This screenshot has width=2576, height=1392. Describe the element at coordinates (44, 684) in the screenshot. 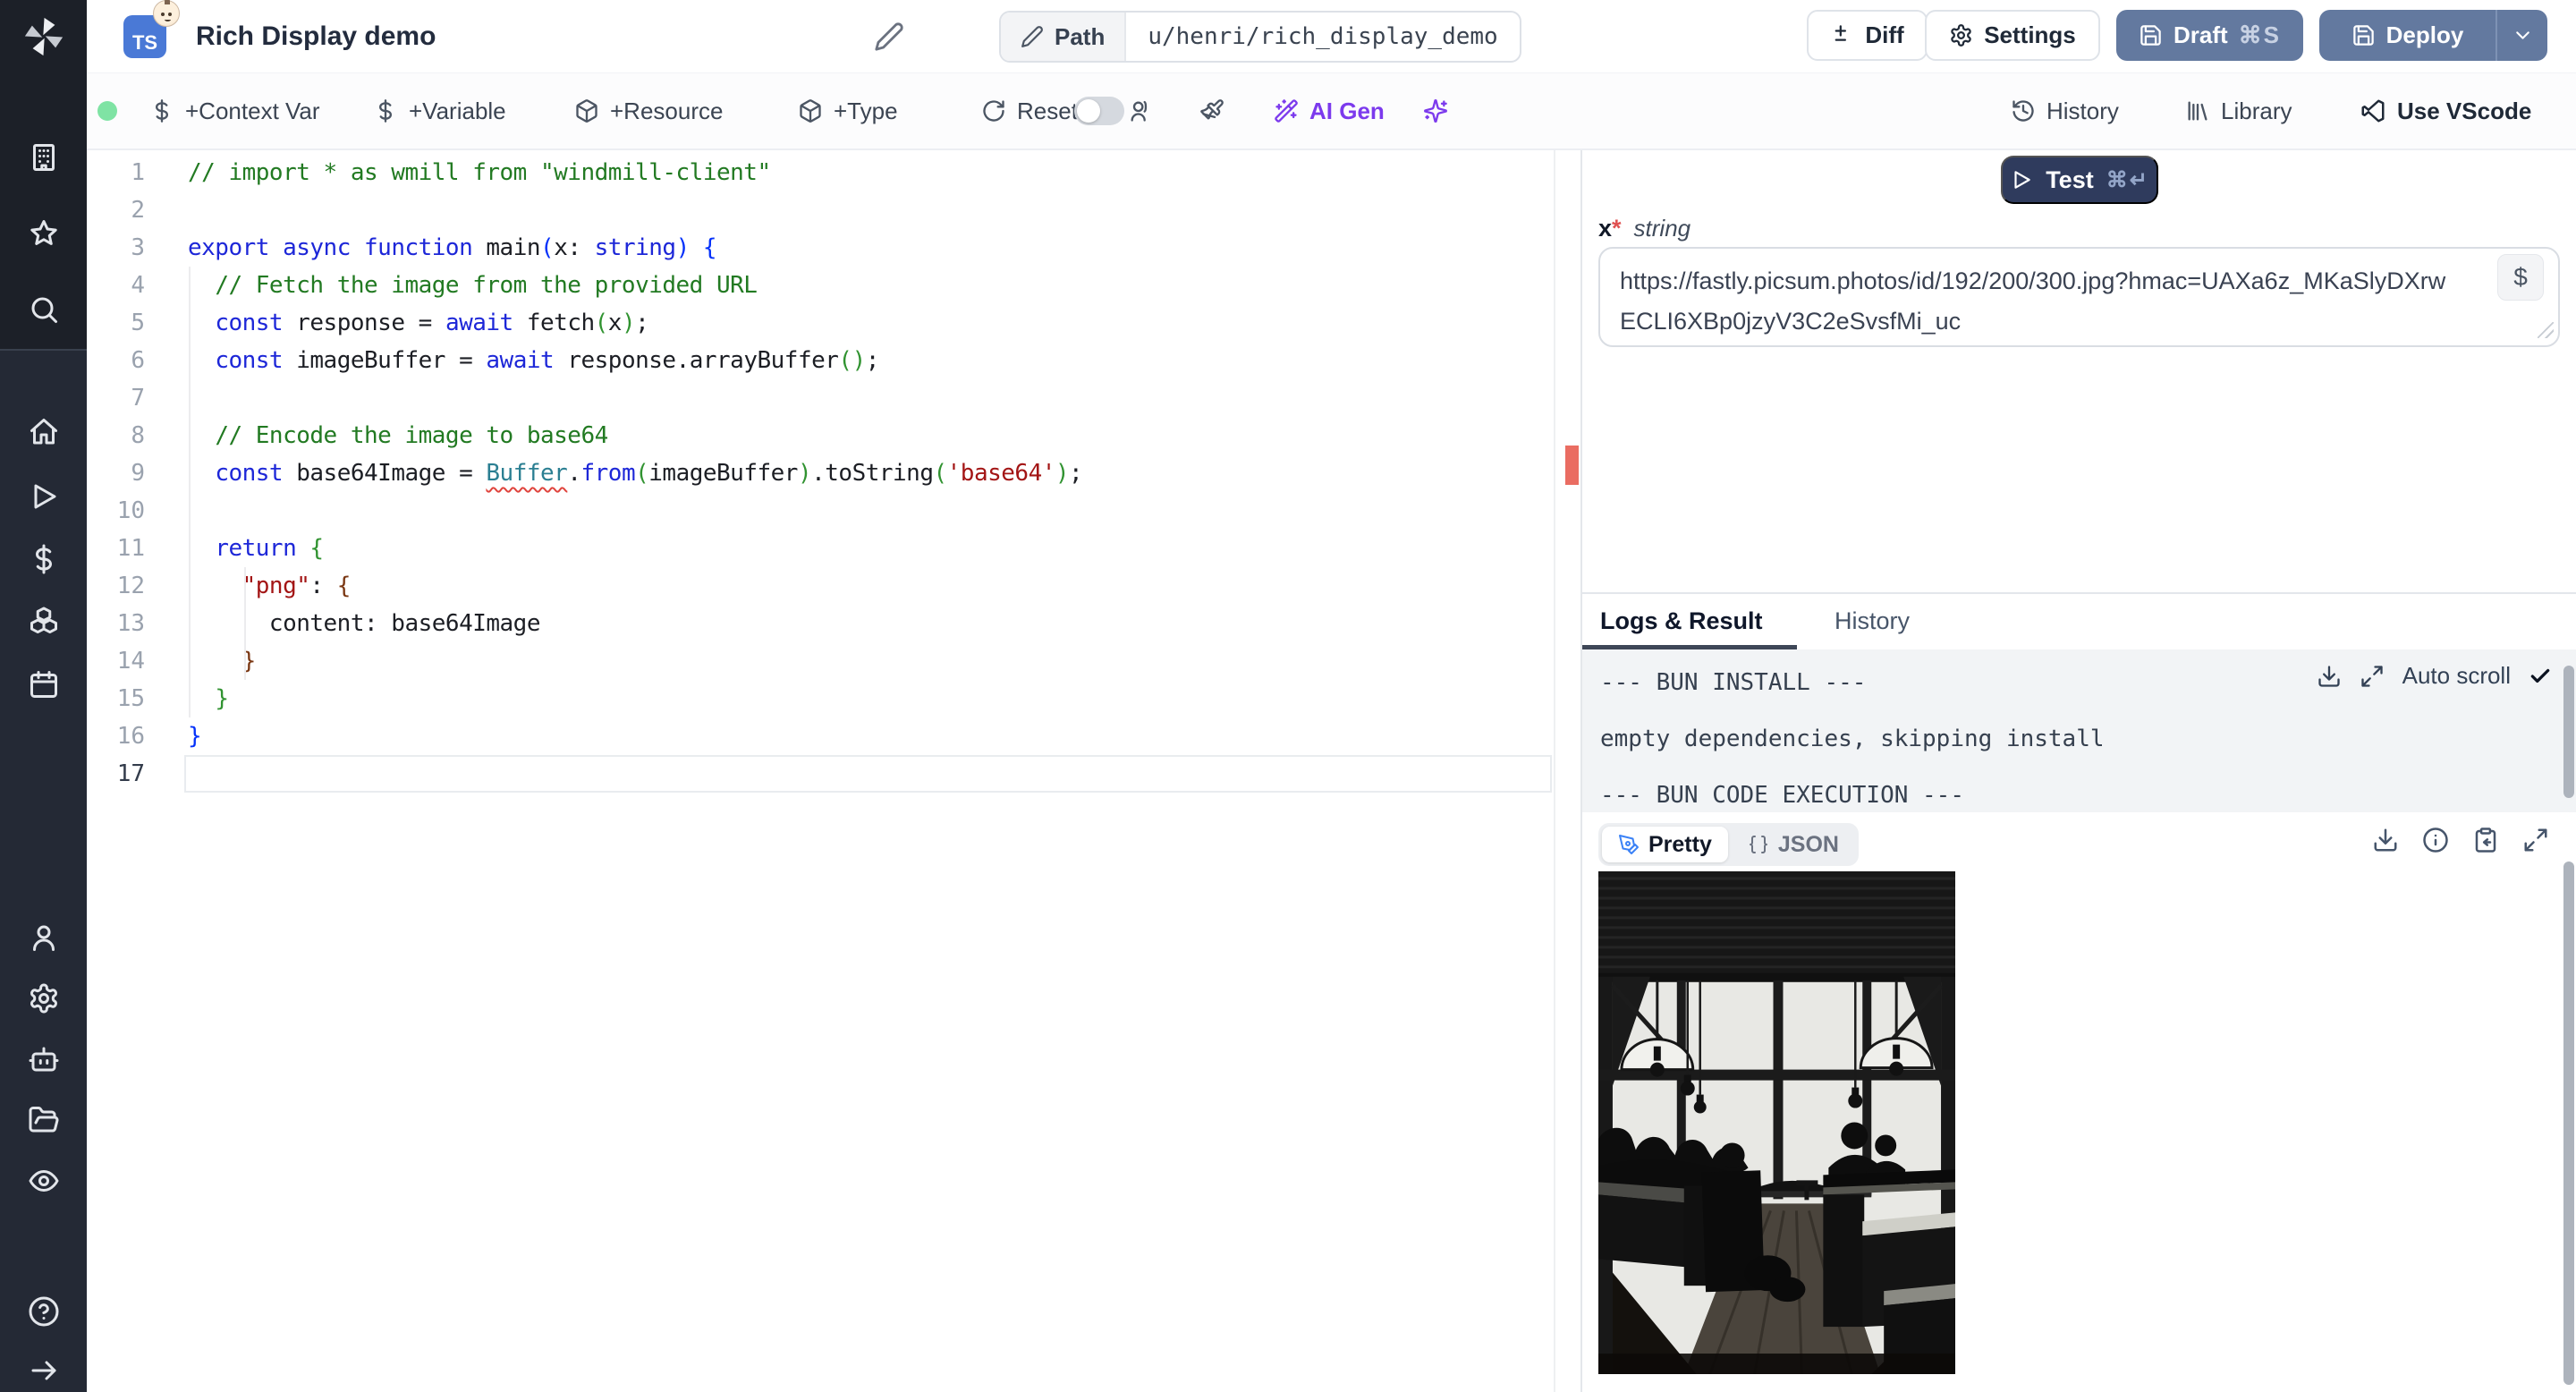

I see `schedules-calendar-icon` at that location.